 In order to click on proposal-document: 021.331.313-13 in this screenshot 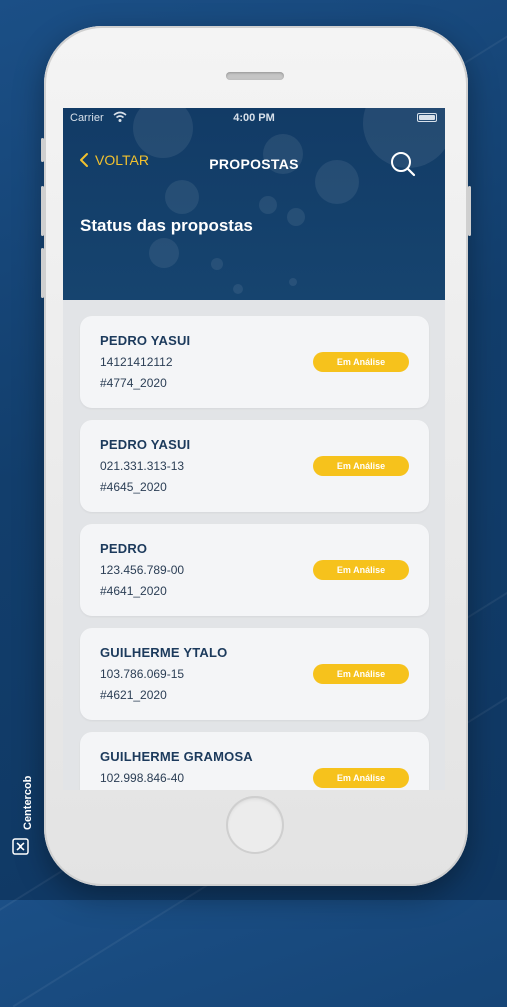, I will do `click(142, 466)`.